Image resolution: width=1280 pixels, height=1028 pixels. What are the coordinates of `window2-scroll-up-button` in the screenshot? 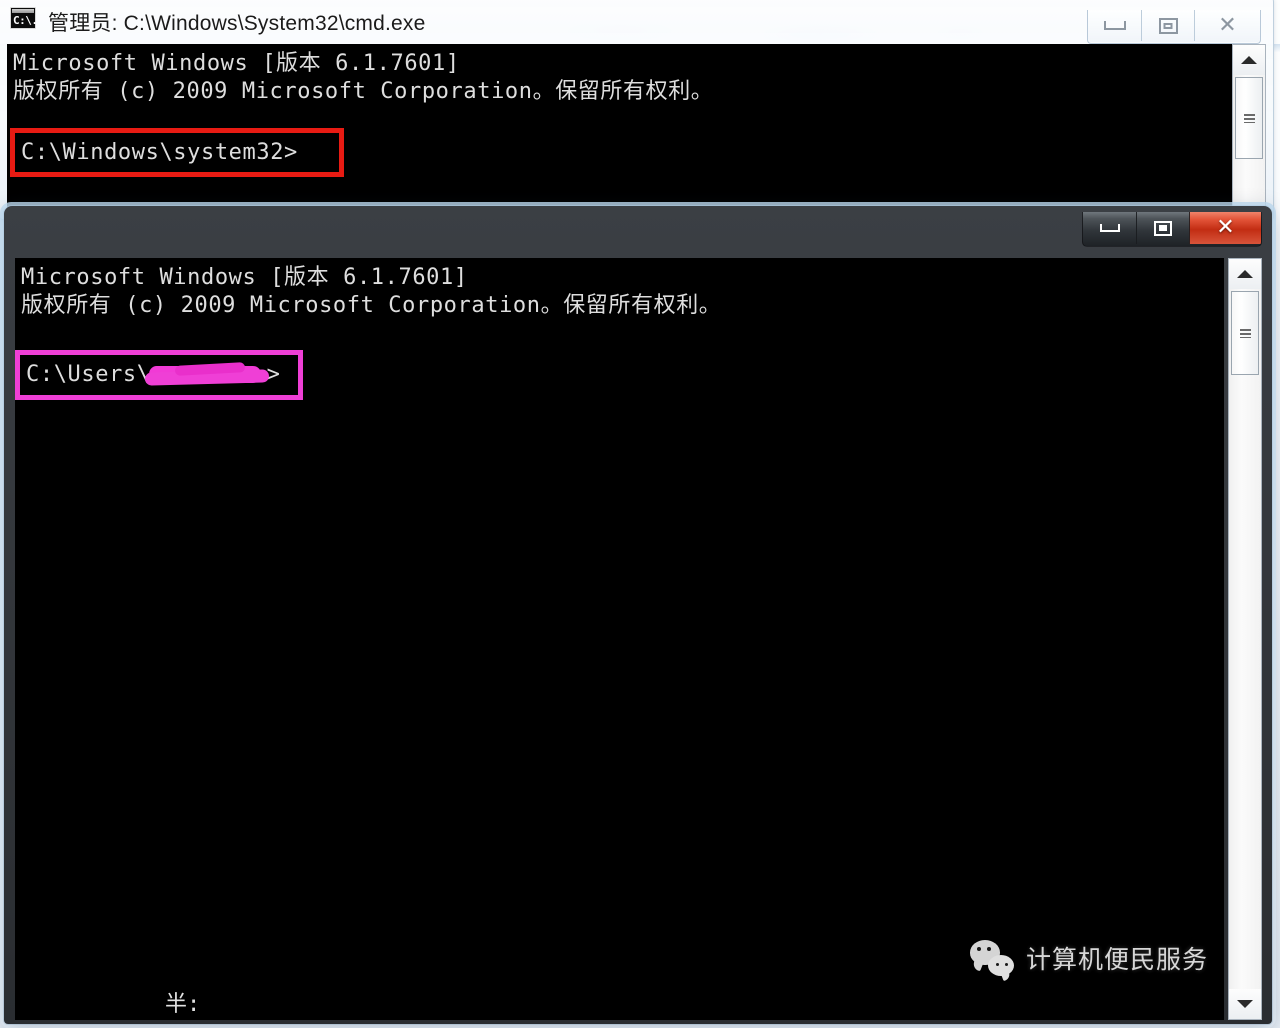 It's located at (1245, 274).